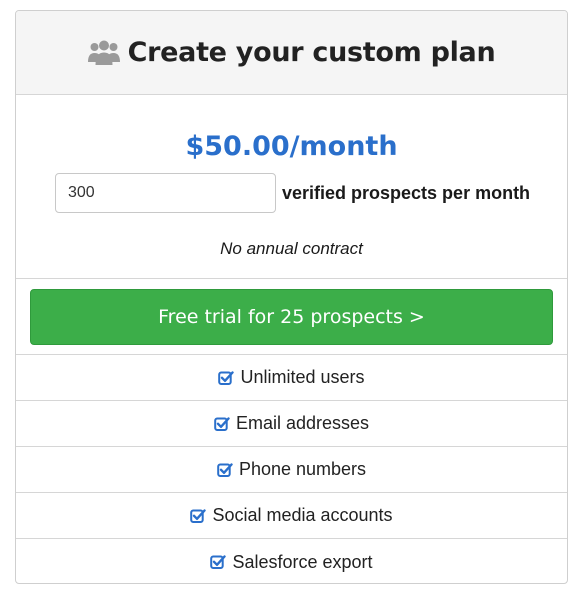 The width and height of the screenshot is (580, 601). I want to click on quantity-label: verified prospects per month, so click(406, 192).